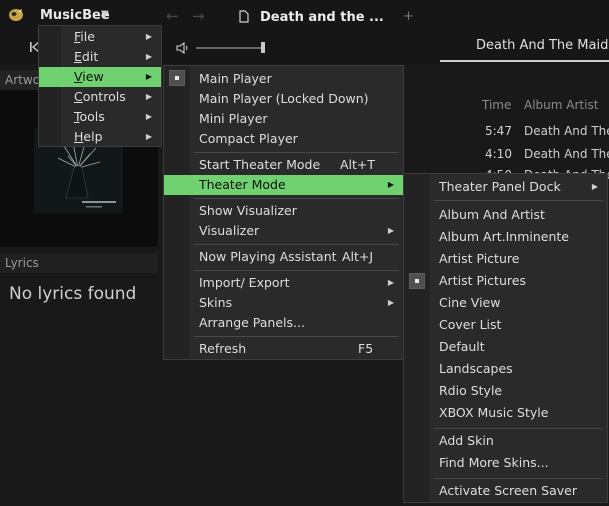  I want to click on menu-item-view: View ▶, so click(100, 77).